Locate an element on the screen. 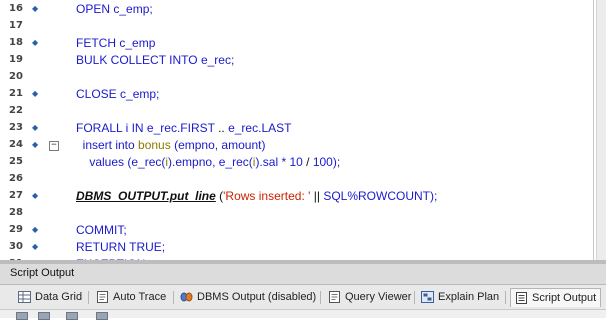 The image size is (606, 320). line-number: 28 is located at coordinates (16, 212).